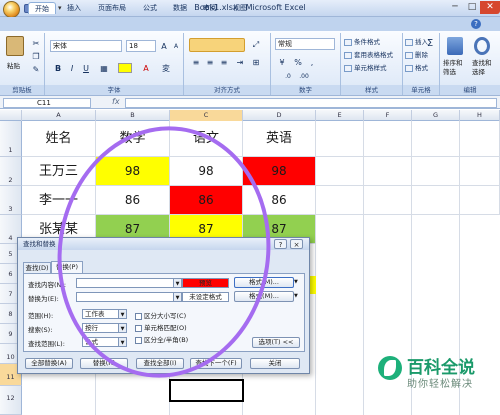  What do you see at coordinates (390, 368) in the screenshot?
I see `watermark-logo-icon` at bounding box center [390, 368].